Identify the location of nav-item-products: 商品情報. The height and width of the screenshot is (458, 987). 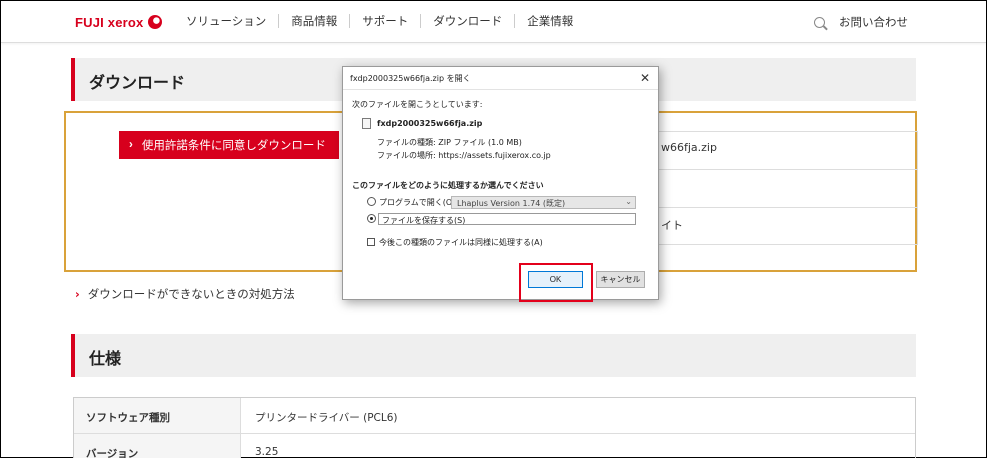
(315, 21).